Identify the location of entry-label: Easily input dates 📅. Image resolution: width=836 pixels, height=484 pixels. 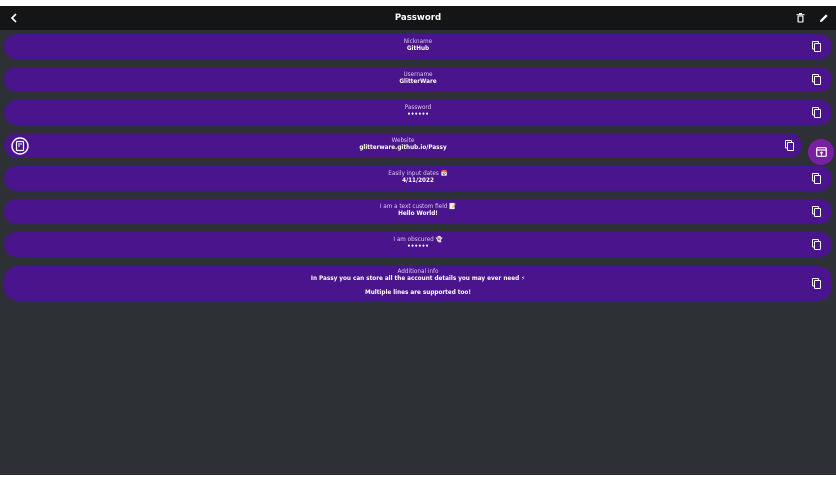
(418, 174).